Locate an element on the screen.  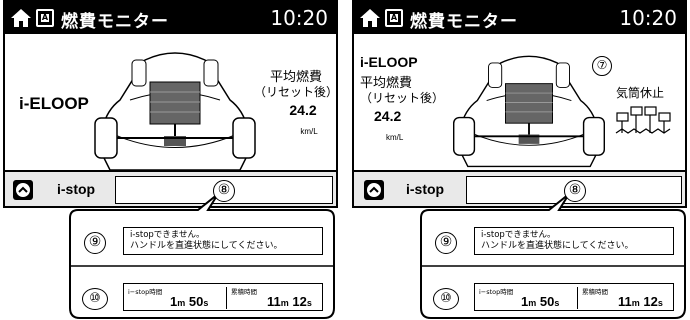
cylinder-deactivation-label: 気筒休止 is located at coordinates (640, 93).